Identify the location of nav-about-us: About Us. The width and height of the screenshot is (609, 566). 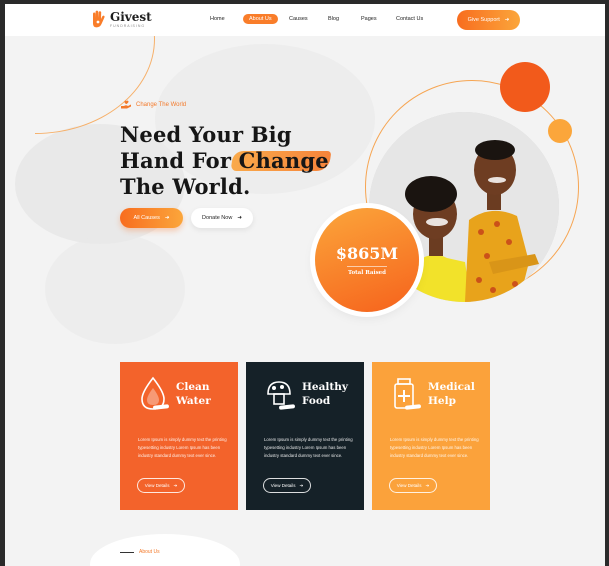
(260, 19).